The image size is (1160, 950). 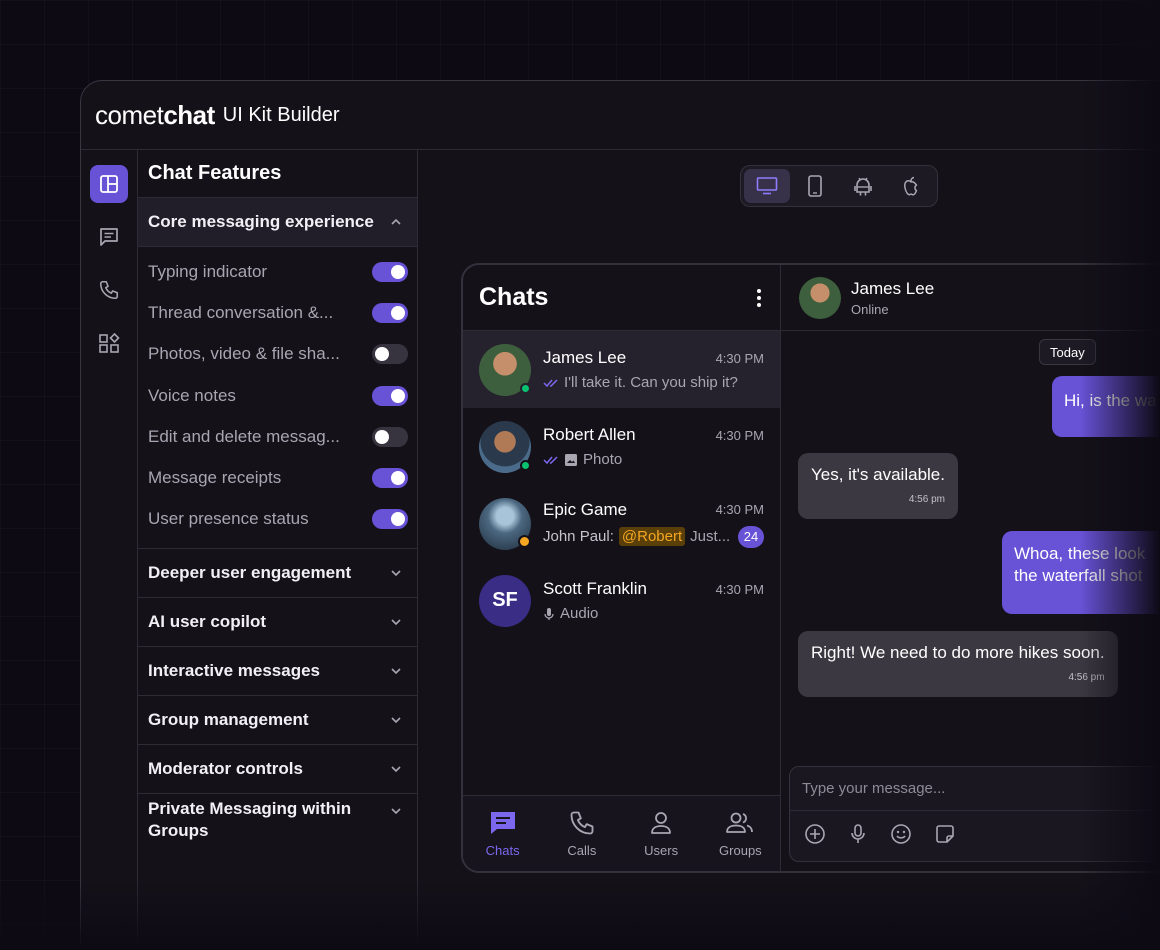 I want to click on conversation-title: James Lee, so click(x=893, y=288).